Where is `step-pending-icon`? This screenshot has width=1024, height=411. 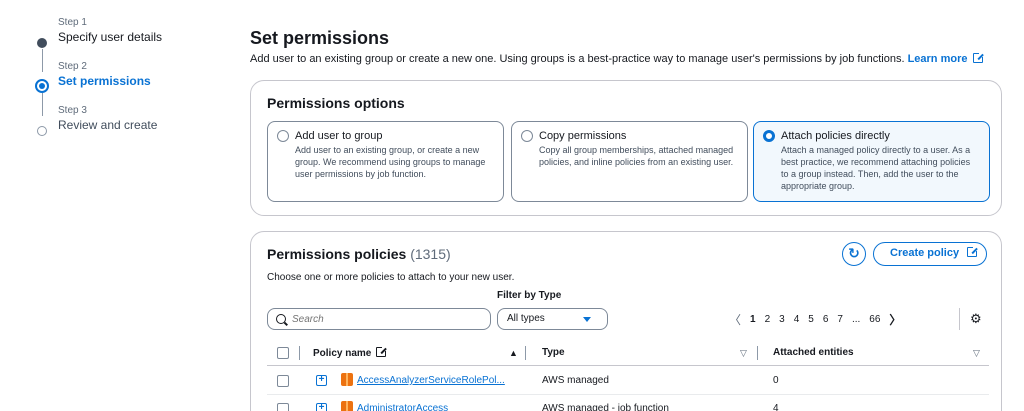 step-pending-icon is located at coordinates (42, 131).